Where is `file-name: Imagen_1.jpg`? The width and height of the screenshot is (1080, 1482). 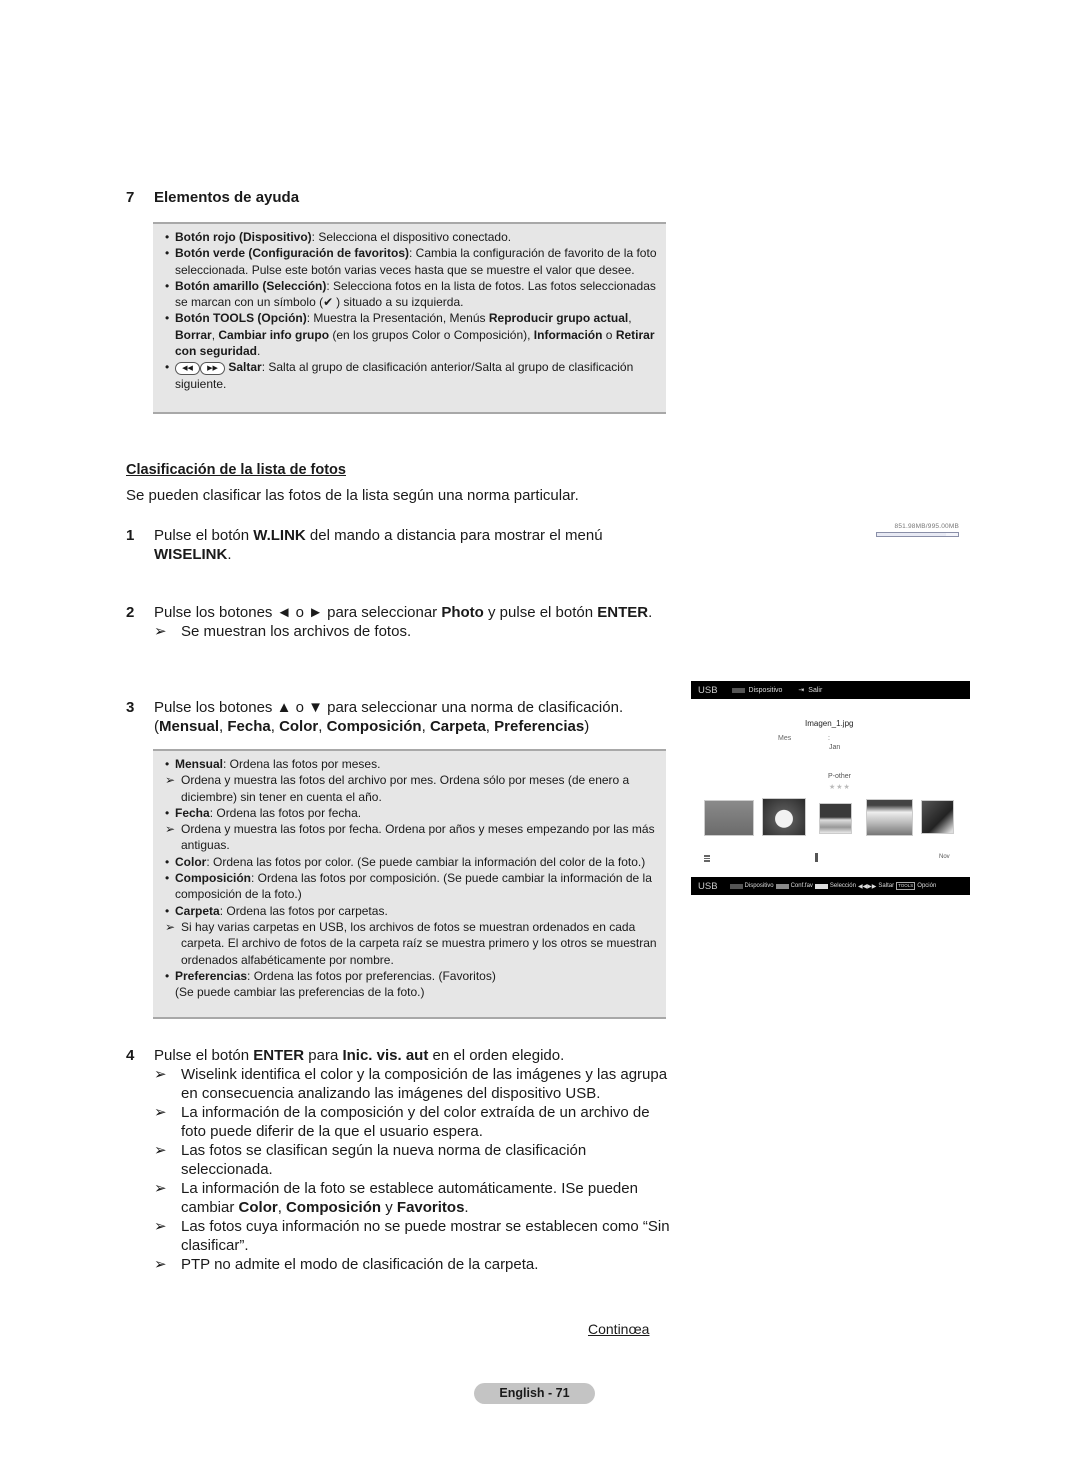
file-name: Imagen_1.jpg is located at coordinates (829, 723).